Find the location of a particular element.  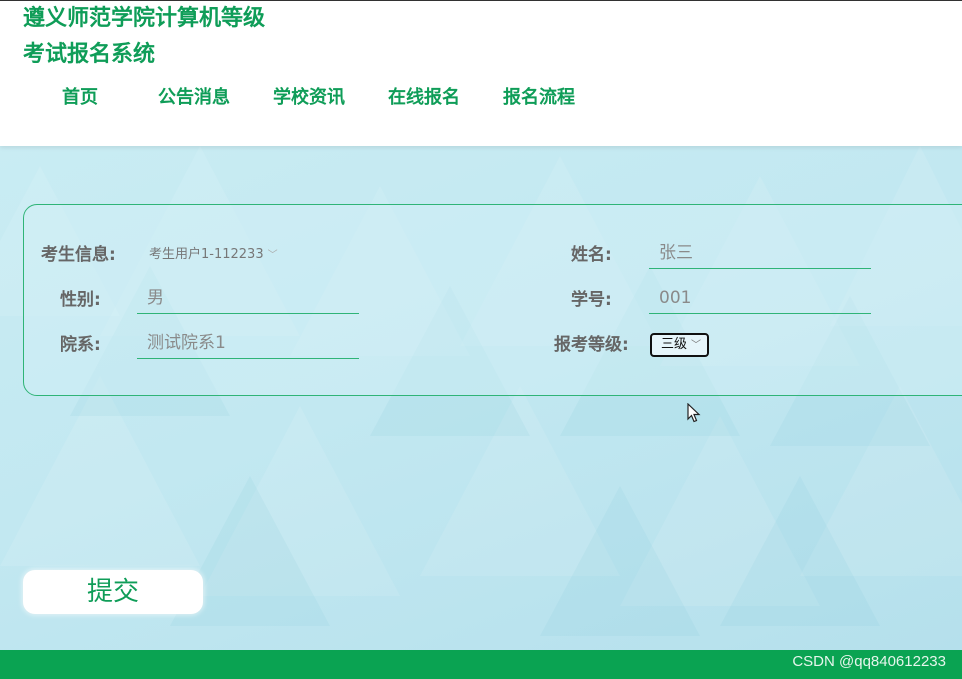

nav-item-announcements: 公告消息 is located at coordinates (194, 98).